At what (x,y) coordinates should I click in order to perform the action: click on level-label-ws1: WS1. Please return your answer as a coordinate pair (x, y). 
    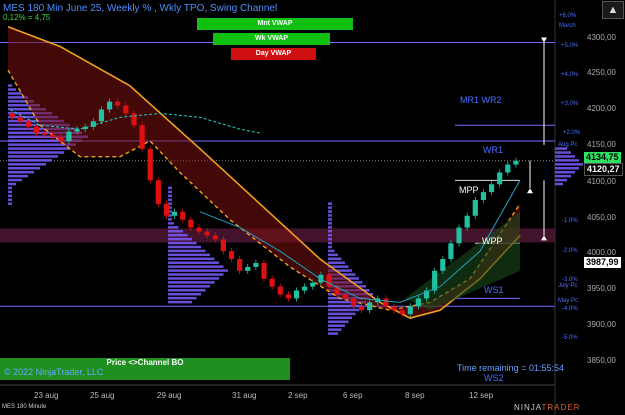
    Looking at the image, I should click on (494, 290).